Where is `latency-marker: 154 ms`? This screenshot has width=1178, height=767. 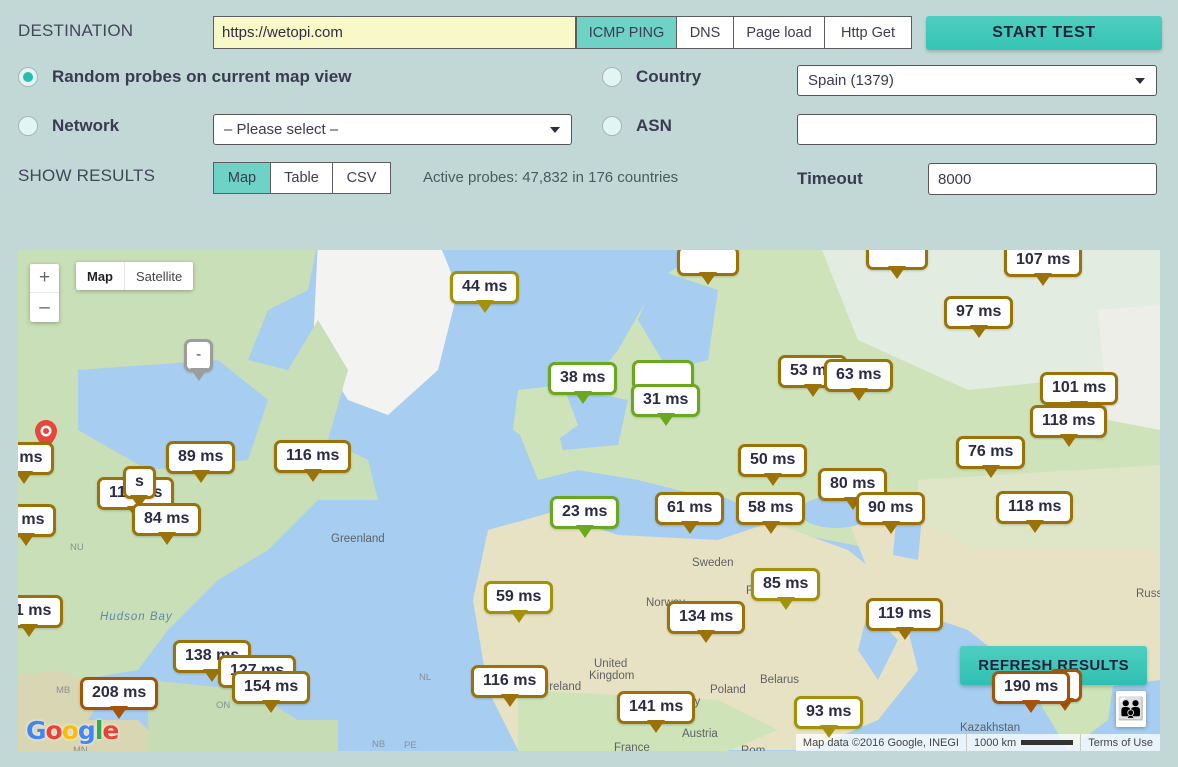 latency-marker: 154 ms is located at coordinates (271, 687).